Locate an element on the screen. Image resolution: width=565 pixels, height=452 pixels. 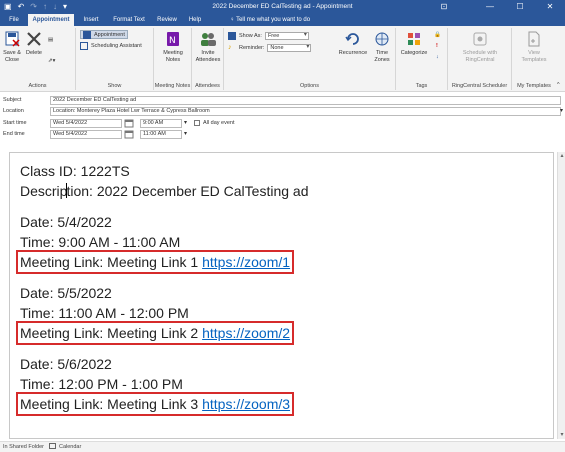
bell-icon: ♪ is located at coordinates (230, 47).